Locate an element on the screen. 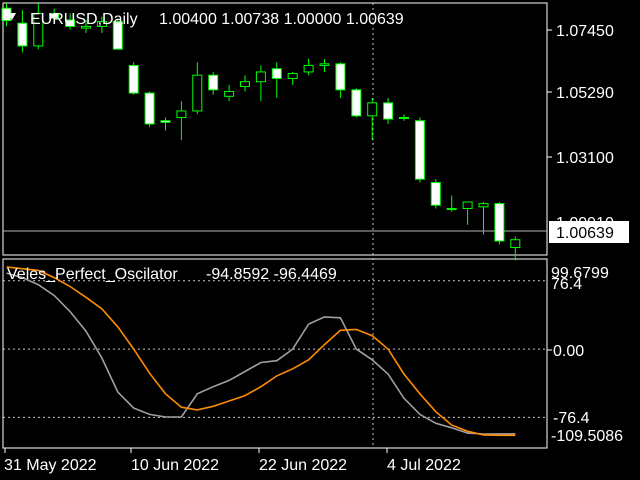 The width and height of the screenshot is (640, 480). price-tick-label: 1.03100 is located at coordinates (585, 158).